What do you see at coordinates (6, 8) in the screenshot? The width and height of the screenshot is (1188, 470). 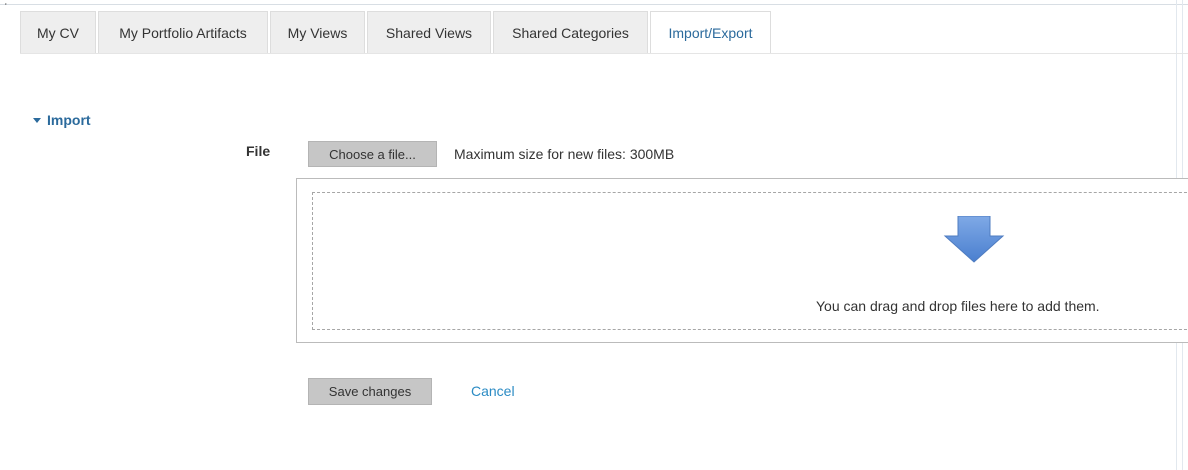 I see `cursor-mark: ʾ` at bounding box center [6, 8].